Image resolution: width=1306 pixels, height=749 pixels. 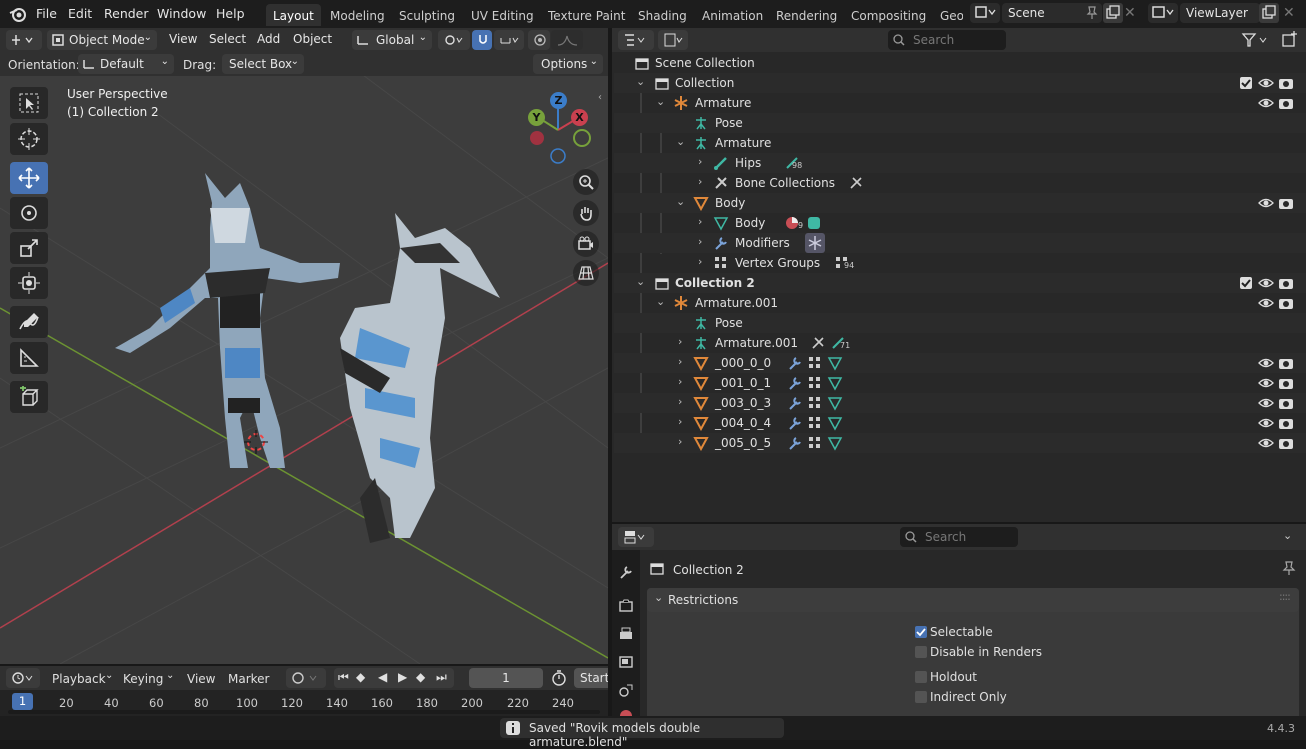 I want to click on properties-editor-type-icon, so click(x=636, y=537).